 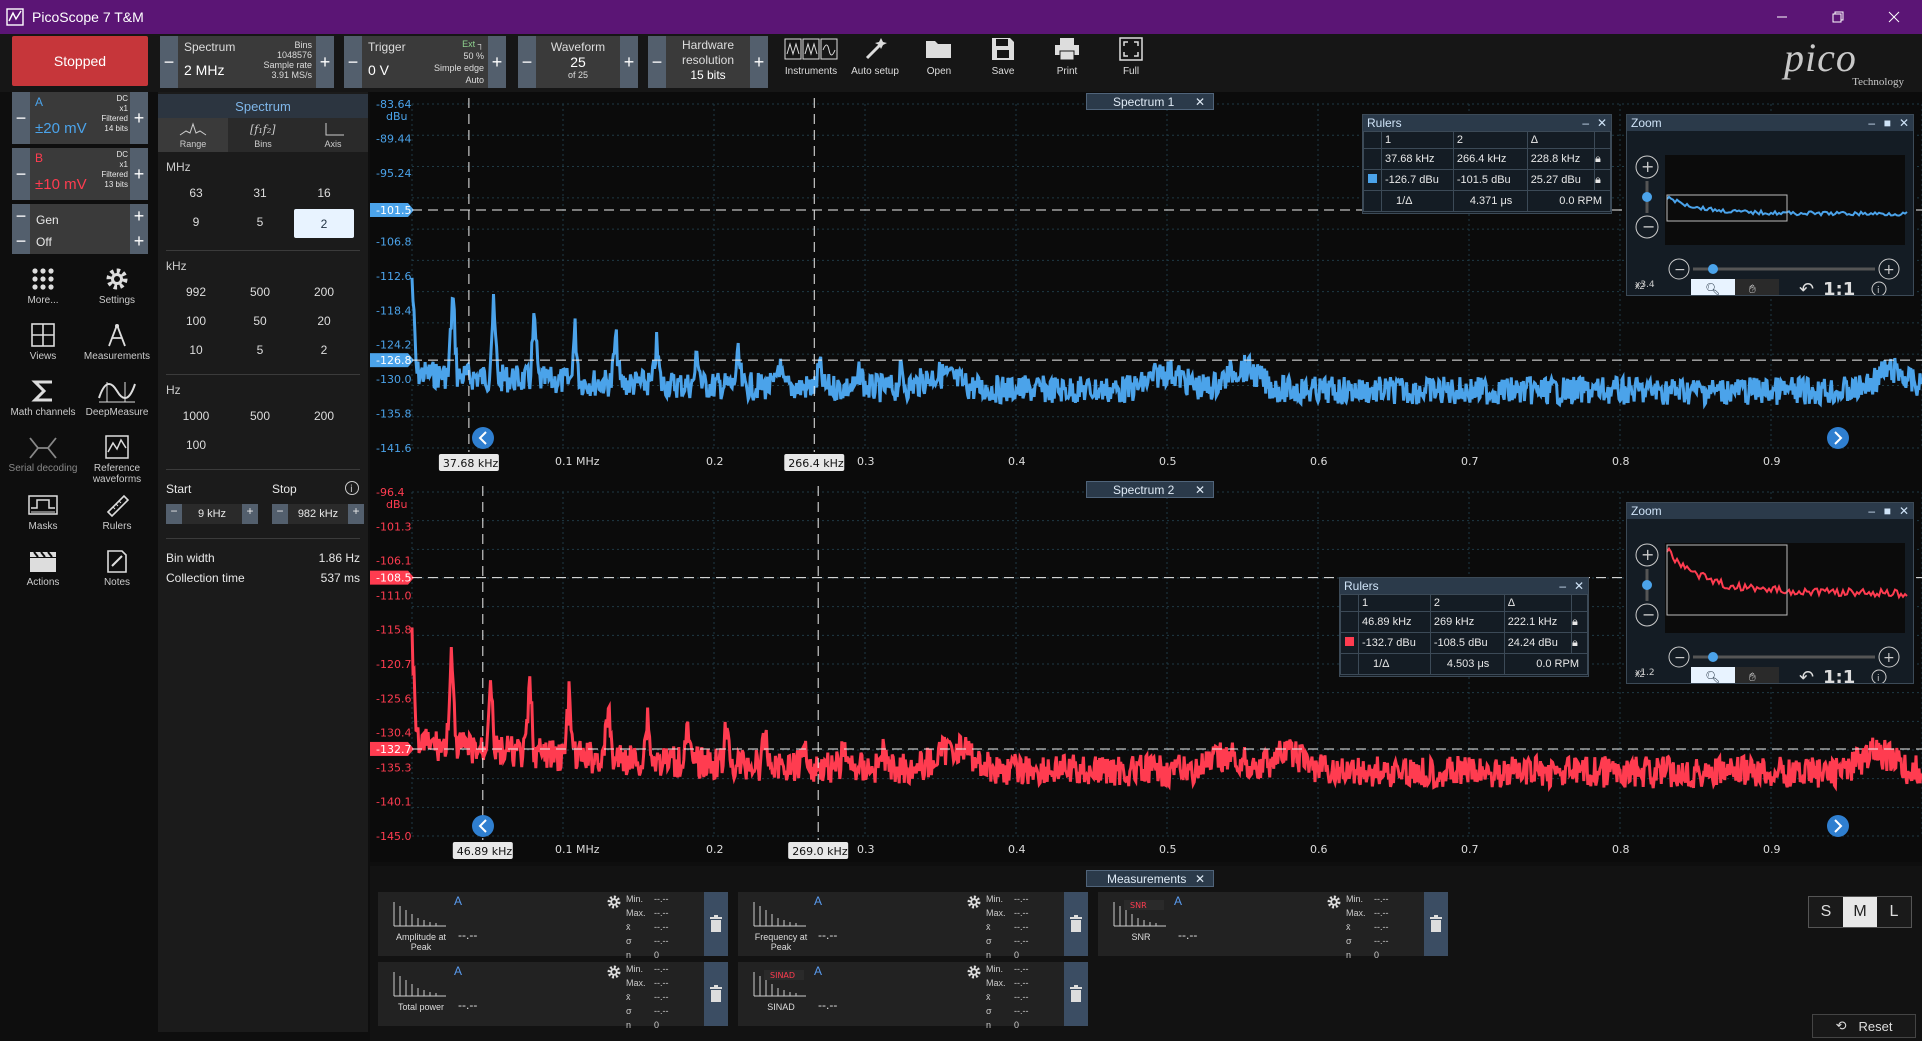 What do you see at coordinates (1894, 912) in the screenshot?
I see `size-l-button: L` at bounding box center [1894, 912].